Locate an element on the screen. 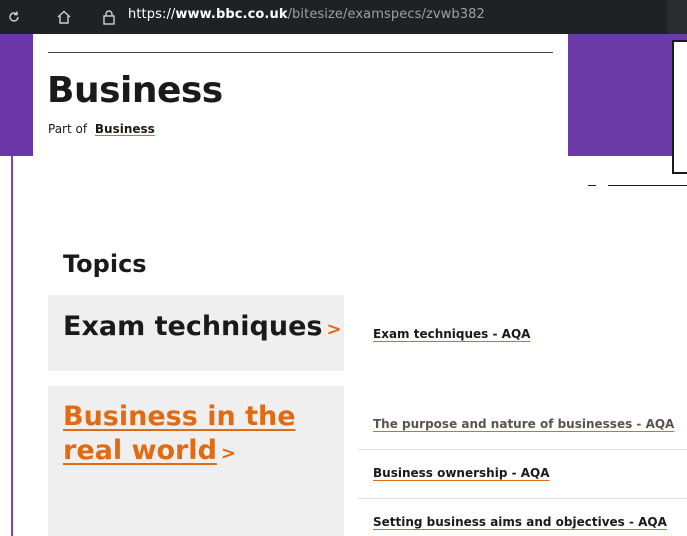  subtopic-link-business-ownership: Business ownership - AQA is located at coordinates (461, 473).